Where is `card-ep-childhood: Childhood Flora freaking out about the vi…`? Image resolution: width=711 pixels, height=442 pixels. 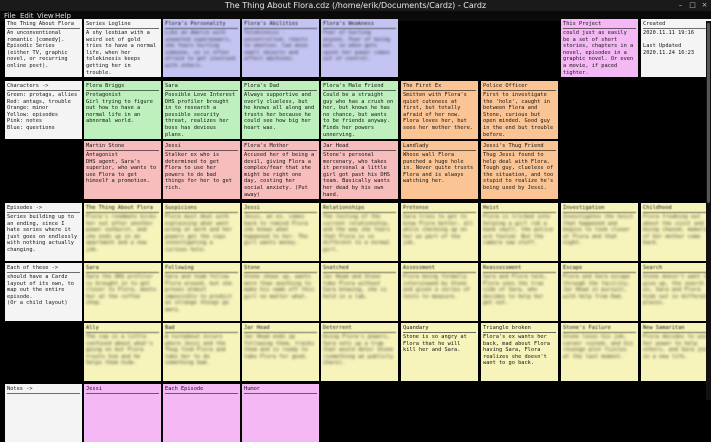
card-ep-childhood: Childhood Flora freaking out about the vi… is located at coordinates (676, 232).